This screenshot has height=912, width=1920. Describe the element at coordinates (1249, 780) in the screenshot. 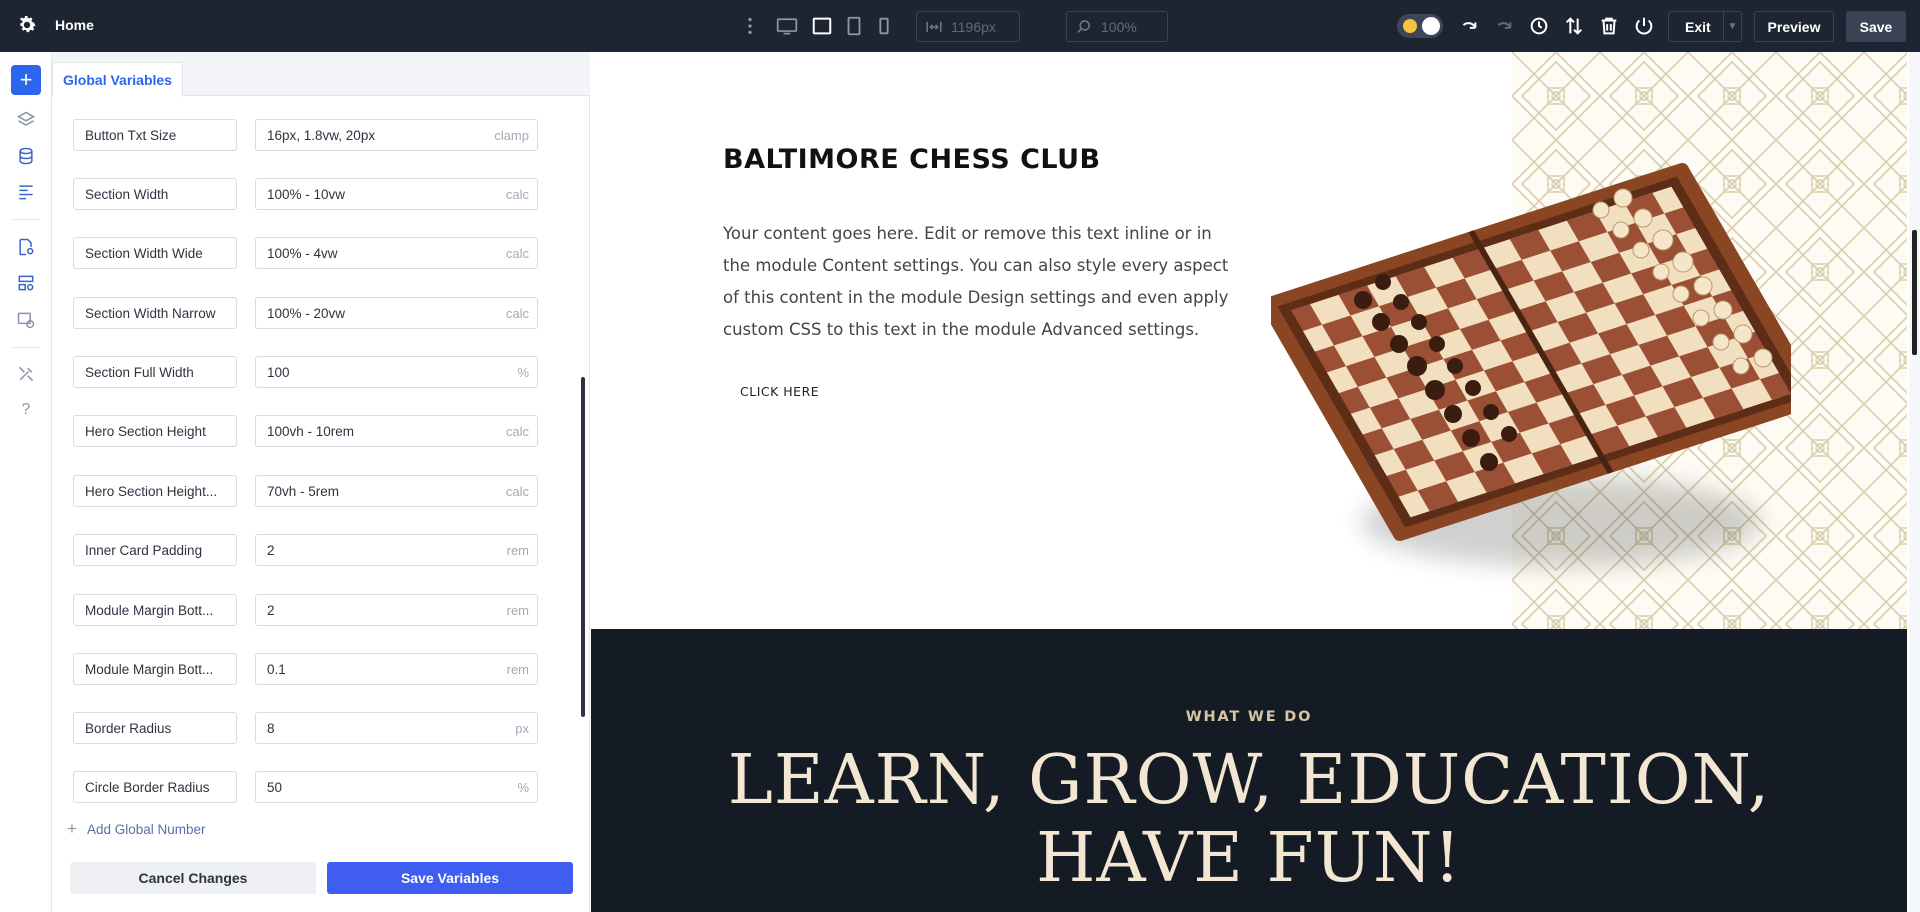

I see `headline-line-1: LEARN, GROW, EDUCATION,` at that location.